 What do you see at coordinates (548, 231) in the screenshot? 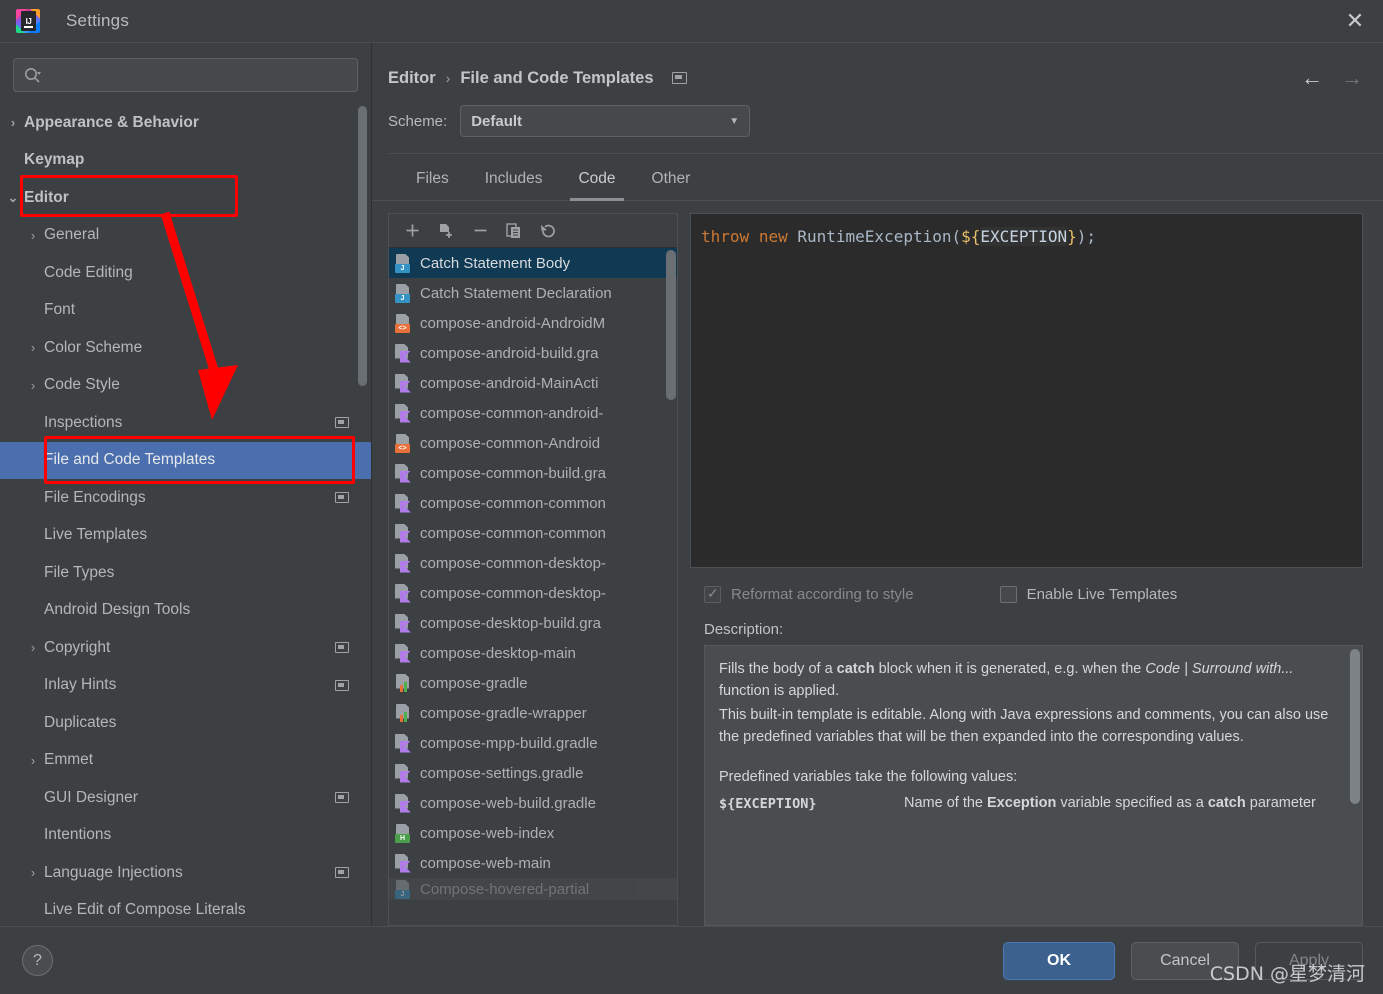
I see `reset-icon` at bounding box center [548, 231].